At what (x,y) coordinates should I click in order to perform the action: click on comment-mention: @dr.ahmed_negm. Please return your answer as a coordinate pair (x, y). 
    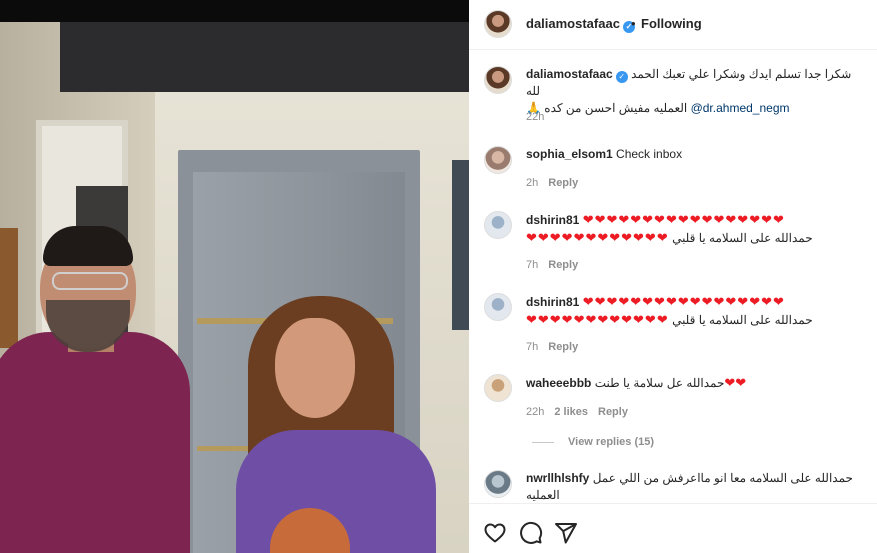
    Looking at the image, I should click on (740, 108).